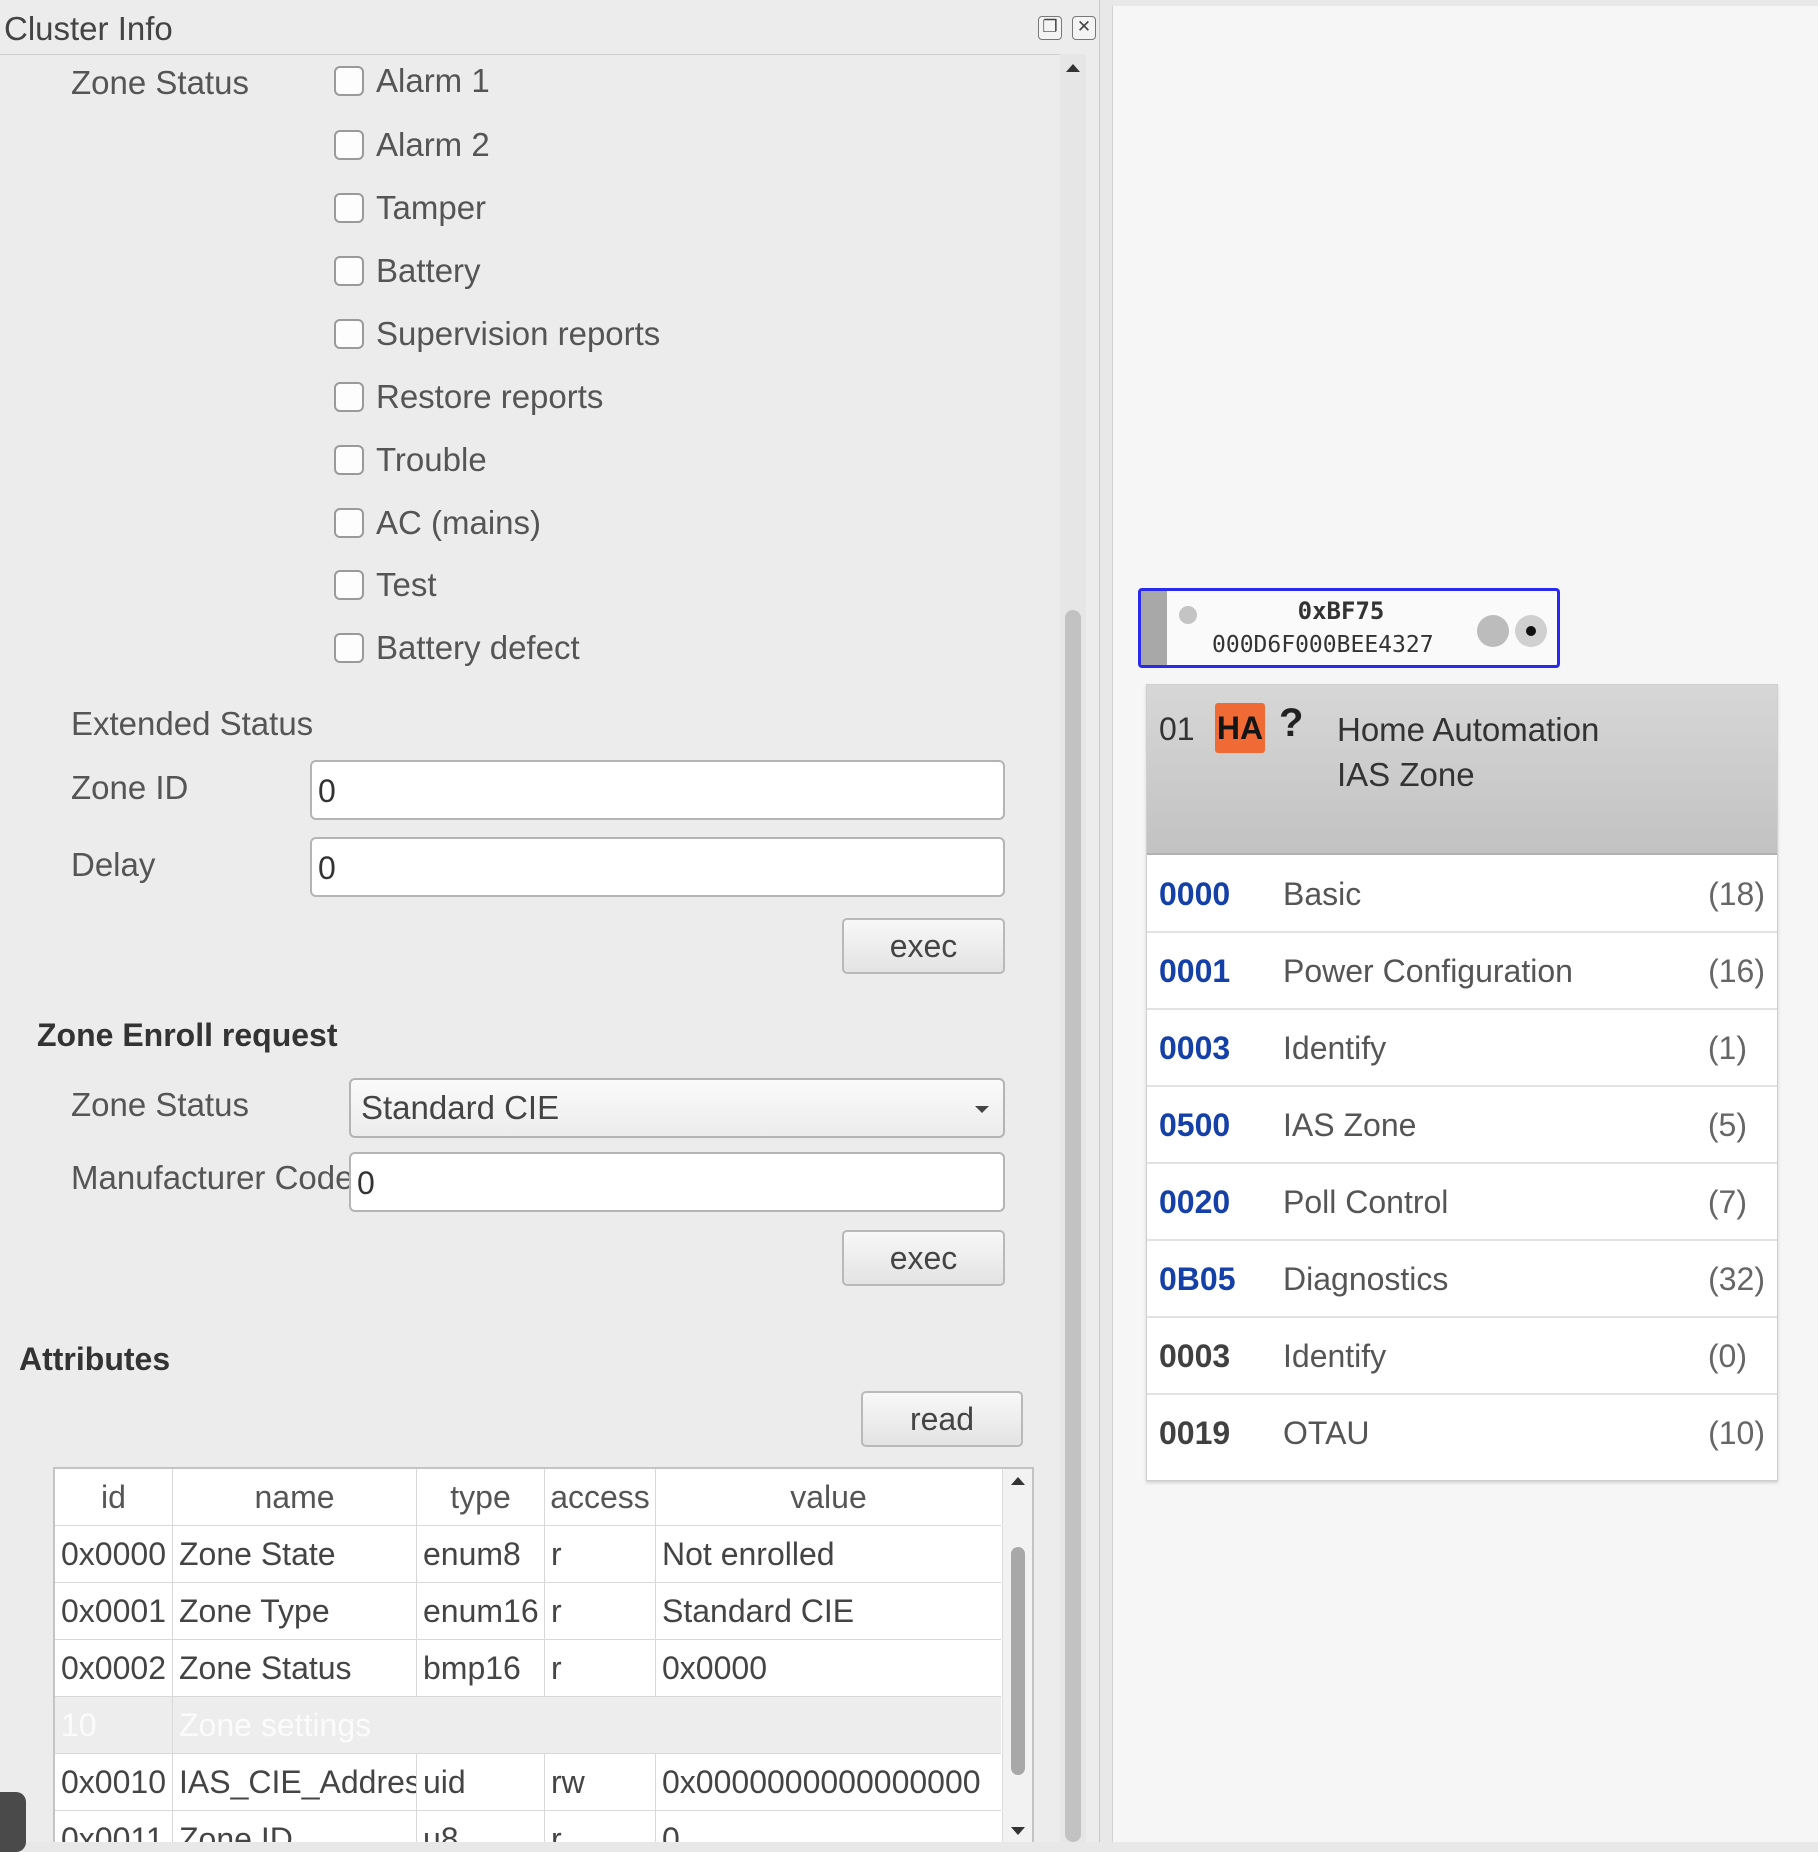  I want to click on cluster-id: 0003, so click(1195, 1048).